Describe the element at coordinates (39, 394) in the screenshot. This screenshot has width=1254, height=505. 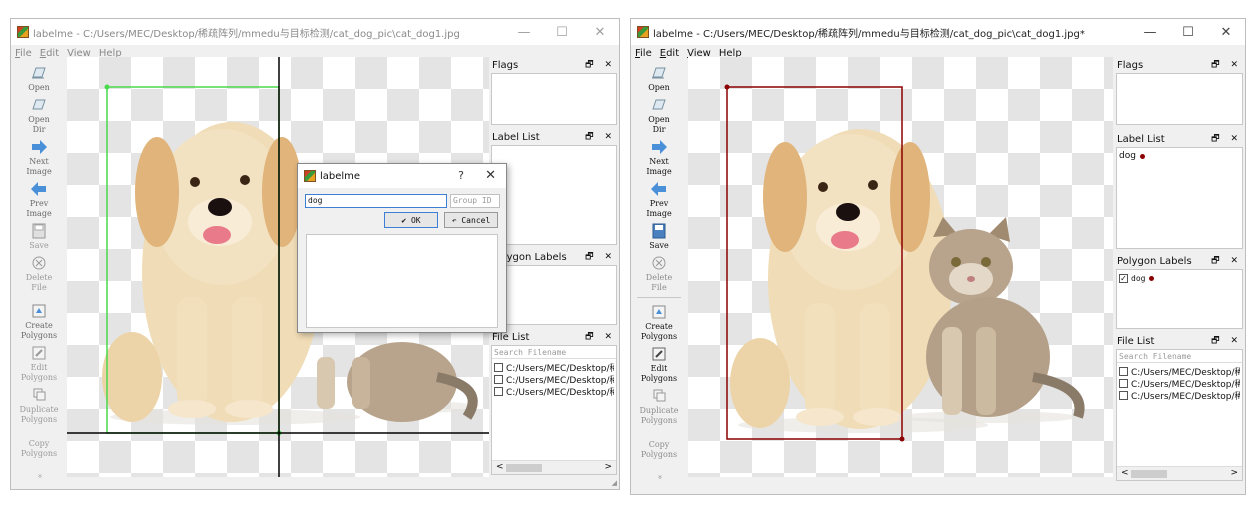
I see `duplicate-icon` at that location.